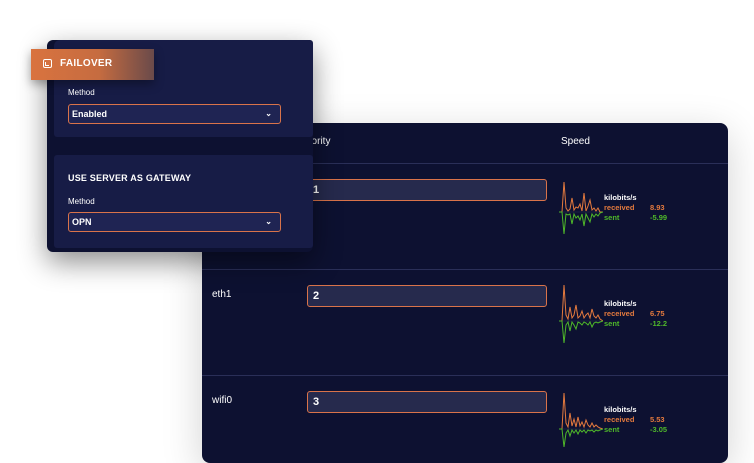 The height and width of the screenshot is (463, 754). Describe the element at coordinates (174, 114) in the screenshot. I see `failover-method-select: Enabled ⌄` at that location.